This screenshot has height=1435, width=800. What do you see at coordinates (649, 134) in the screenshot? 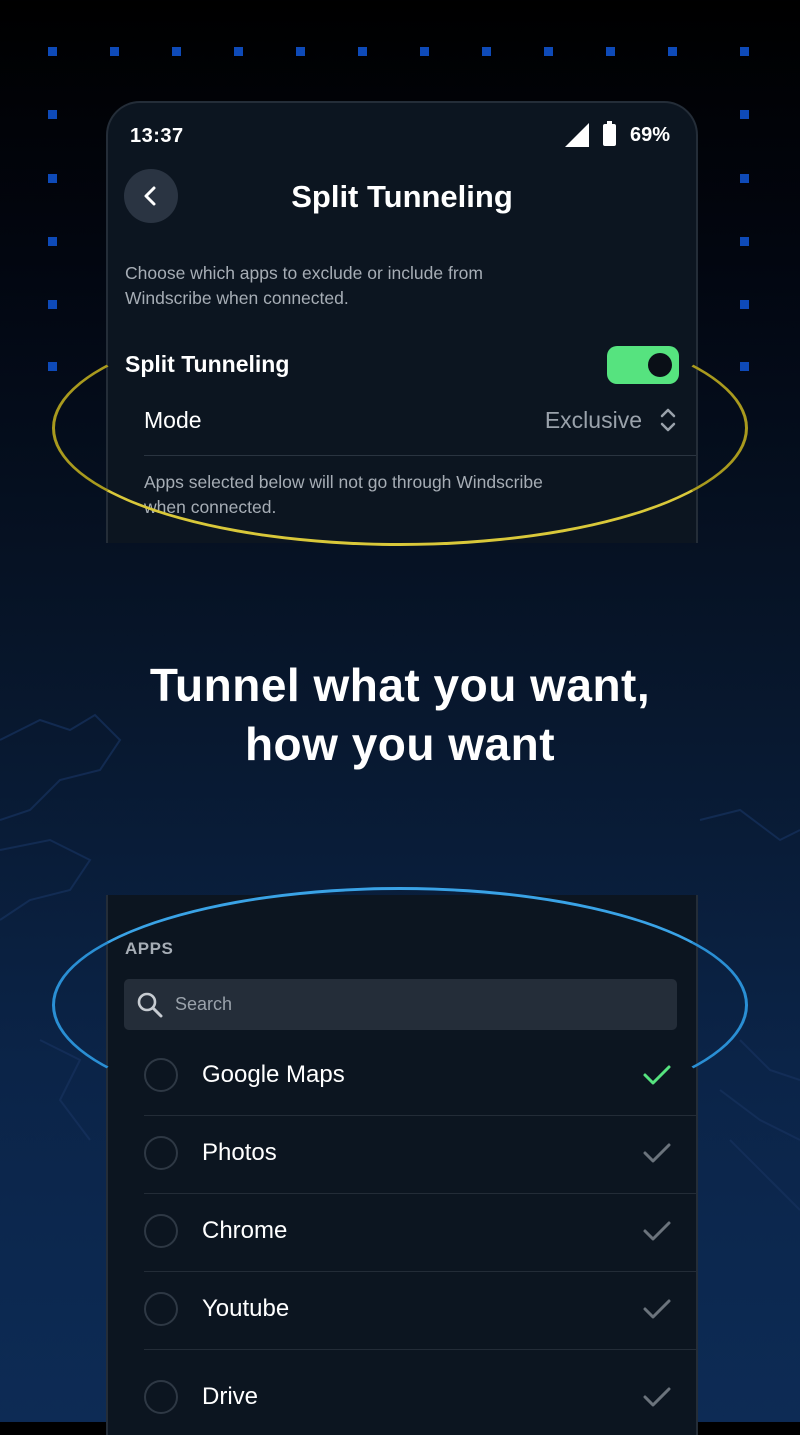
I see `battery-percentage: 69%` at bounding box center [649, 134].